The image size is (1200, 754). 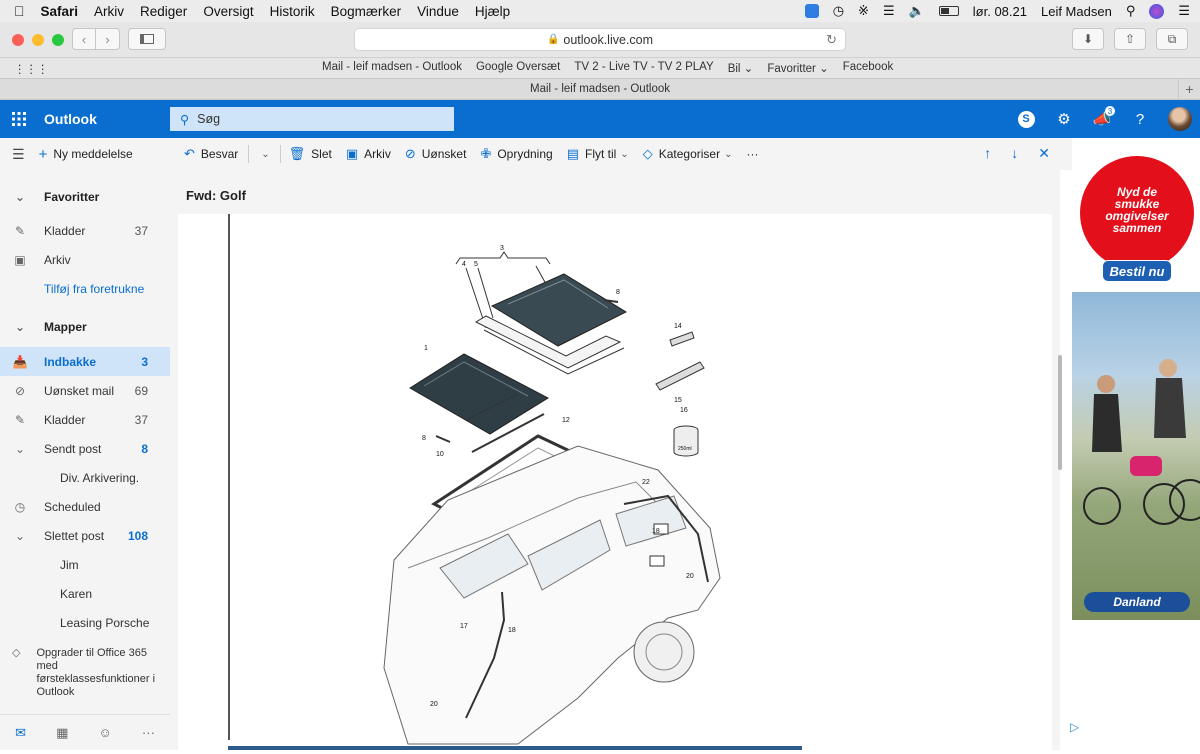 What do you see at coordinates (297, 153) in the screenshot?
I see `trash-icon: 🗑` at bounding box center [297, 153].